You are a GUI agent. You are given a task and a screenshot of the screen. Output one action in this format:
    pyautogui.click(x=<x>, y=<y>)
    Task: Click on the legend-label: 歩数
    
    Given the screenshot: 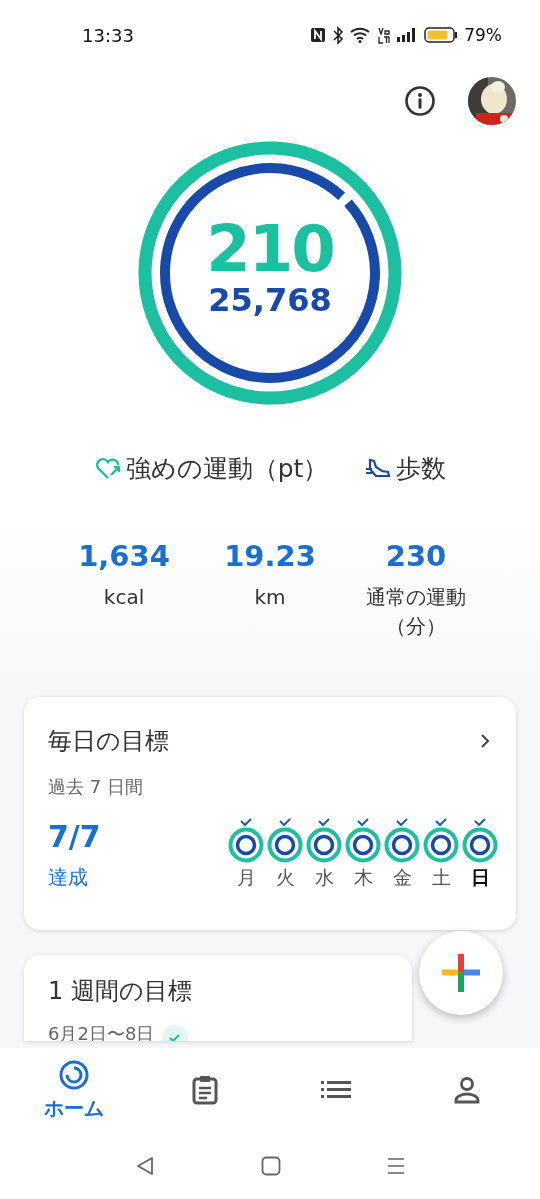 What is the action you would take?
    pyautogui.click(x=421, y=469)
    